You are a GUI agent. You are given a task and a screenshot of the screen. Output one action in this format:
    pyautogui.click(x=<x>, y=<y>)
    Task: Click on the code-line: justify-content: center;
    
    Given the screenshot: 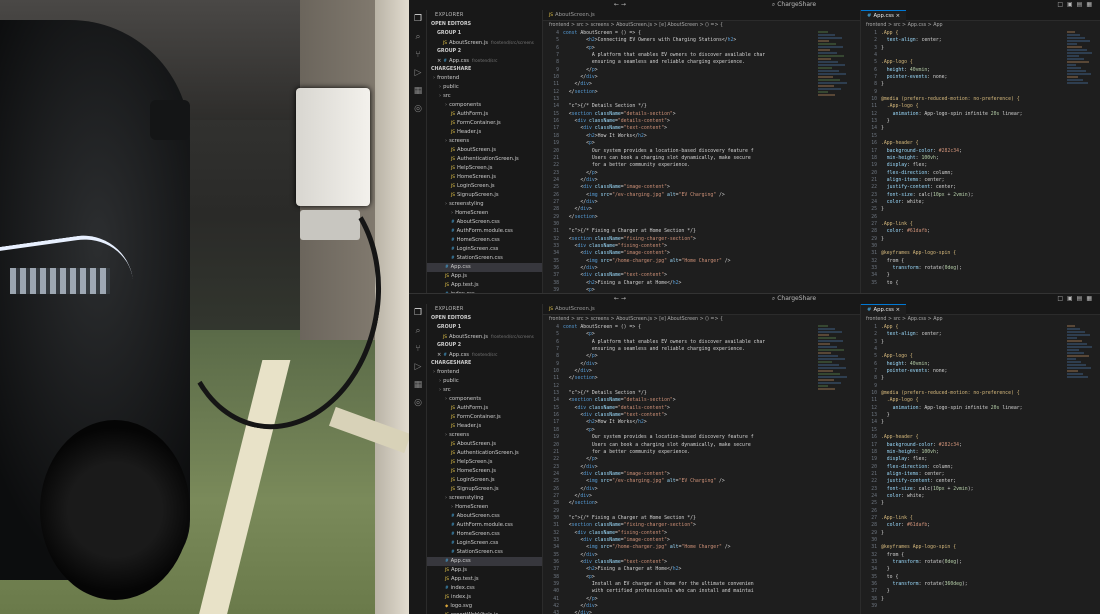 What is the action you would take?
    pyautogui.click(x=921, y=188)
    